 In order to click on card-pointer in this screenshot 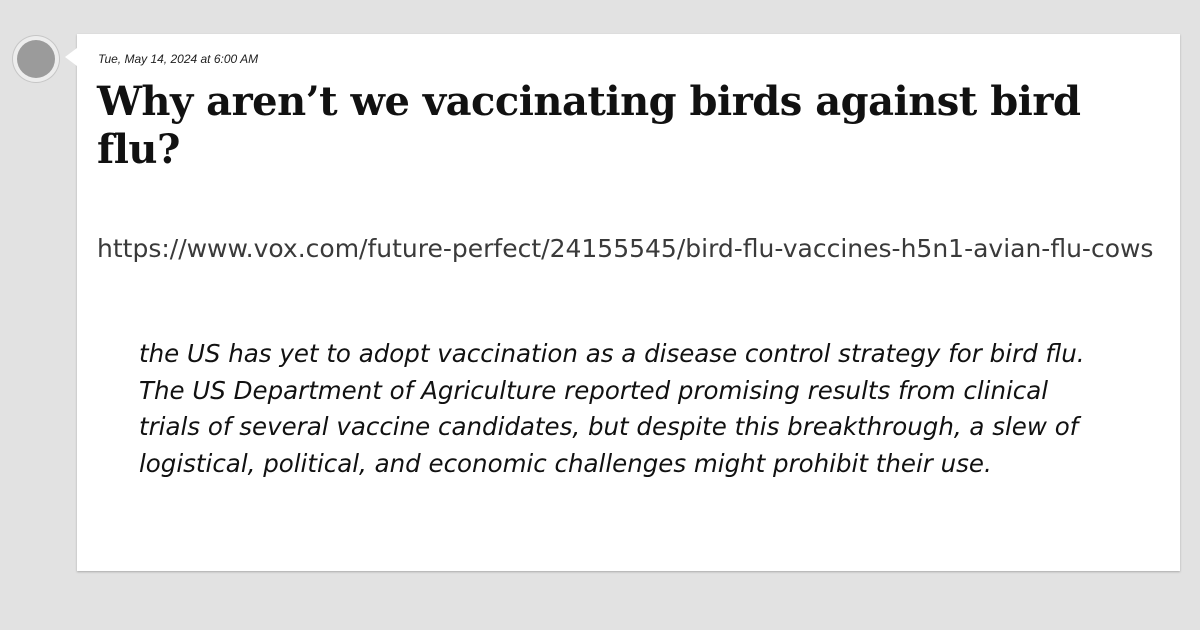, I will do `click(71, 57)`.